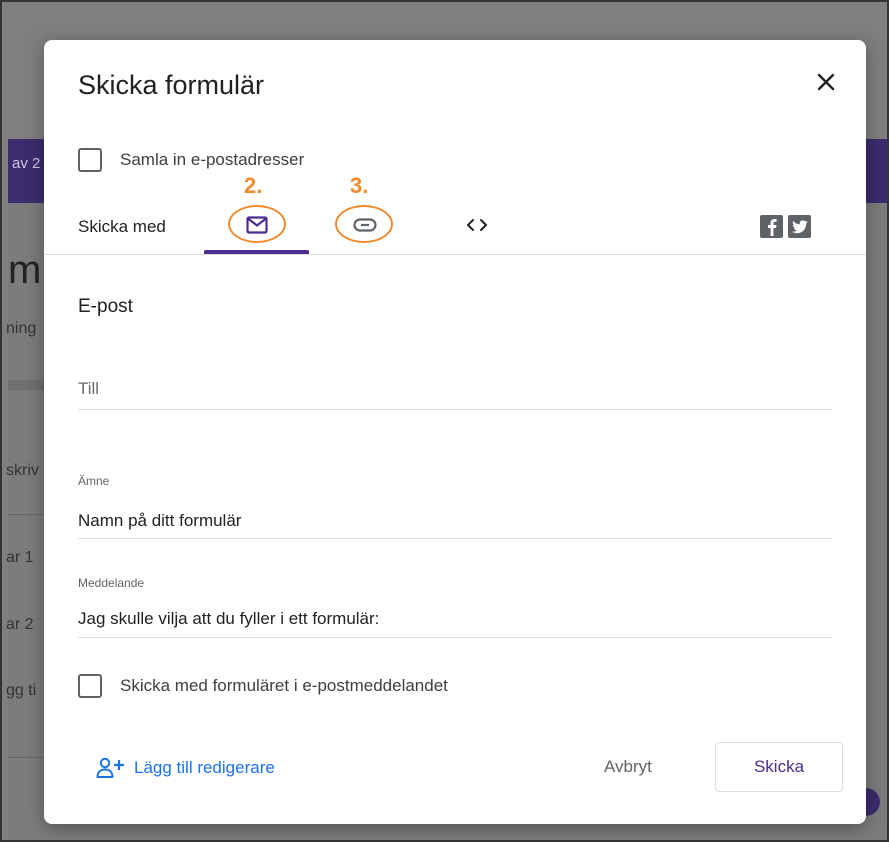 Image resolution: width=889 pixels, height=842 pixels. What do you see at coordinates (171, 85) in the screenshot?
I see `dialog-title: Skicka formulär` at bounding box center [171, 85].